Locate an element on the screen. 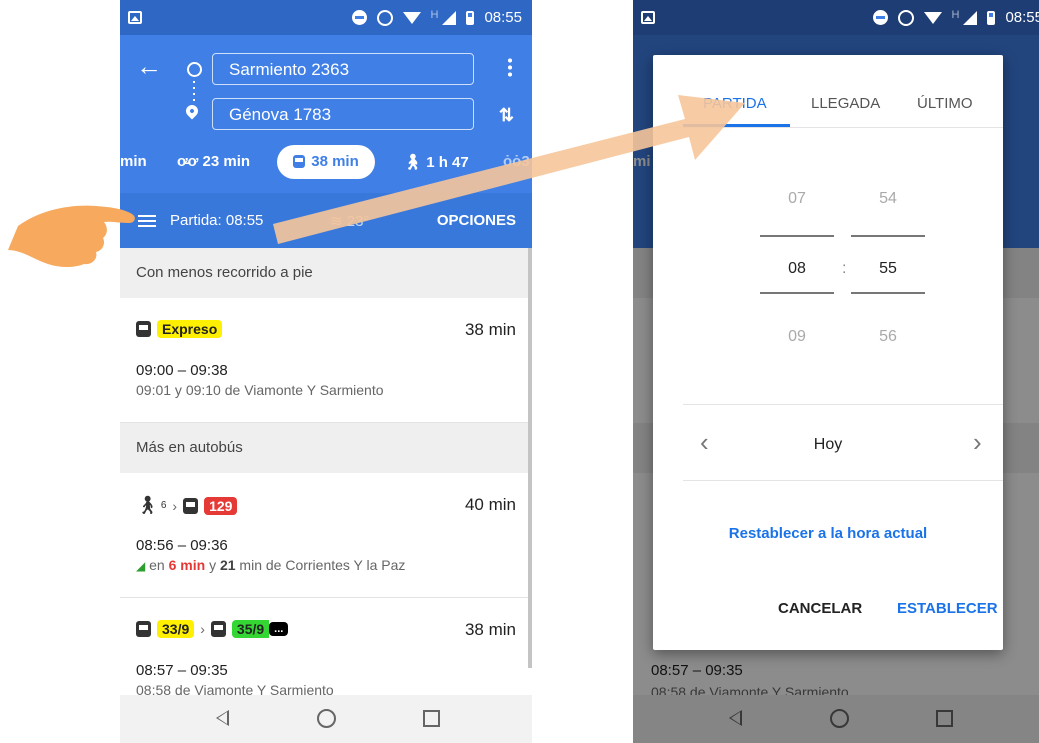 The height and width of the screenshot is (743, 1039). pointing-hand-icon is located at coordinates (71, 236).